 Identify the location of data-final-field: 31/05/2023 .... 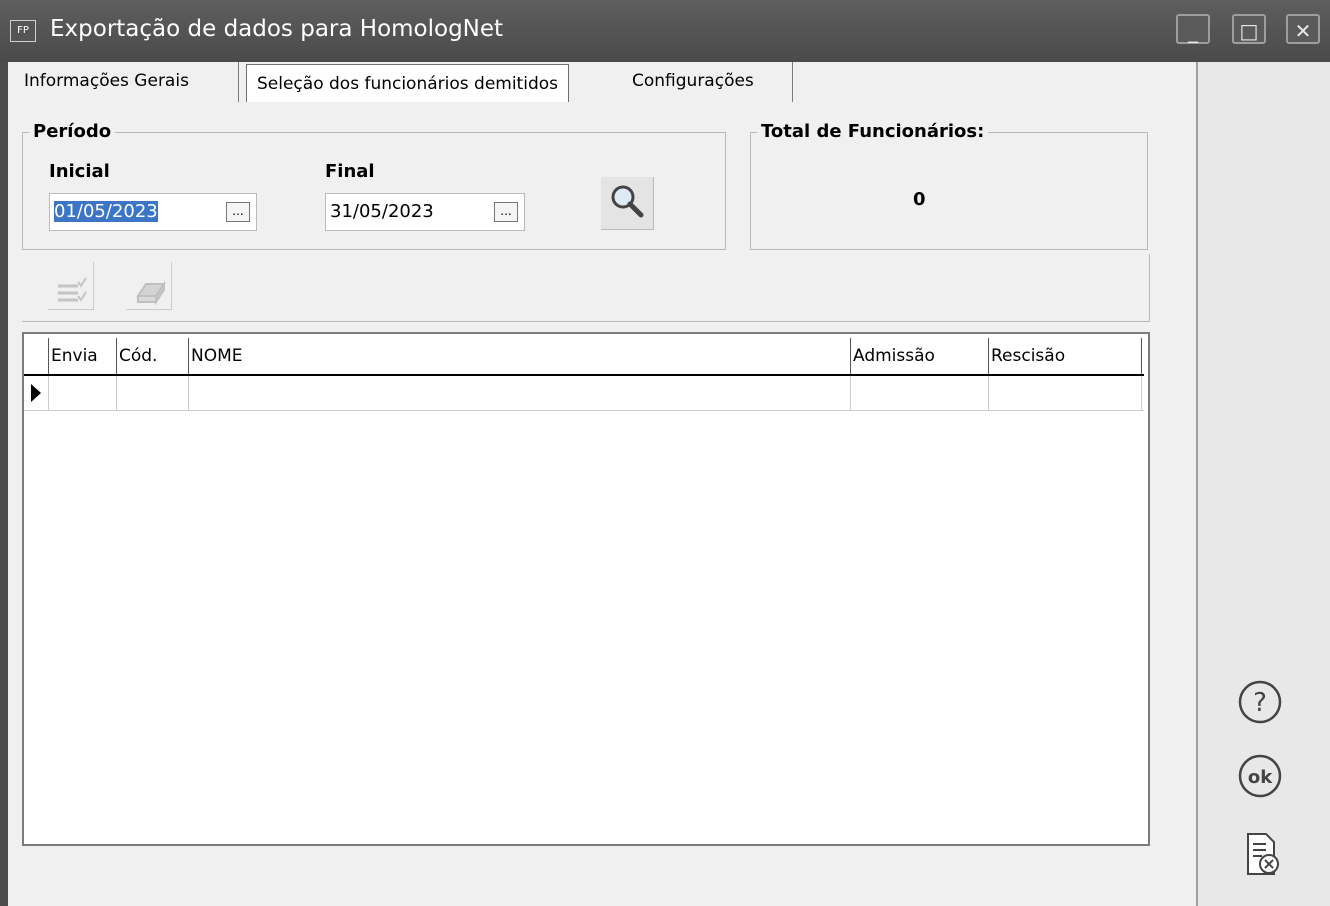
(425, 212).